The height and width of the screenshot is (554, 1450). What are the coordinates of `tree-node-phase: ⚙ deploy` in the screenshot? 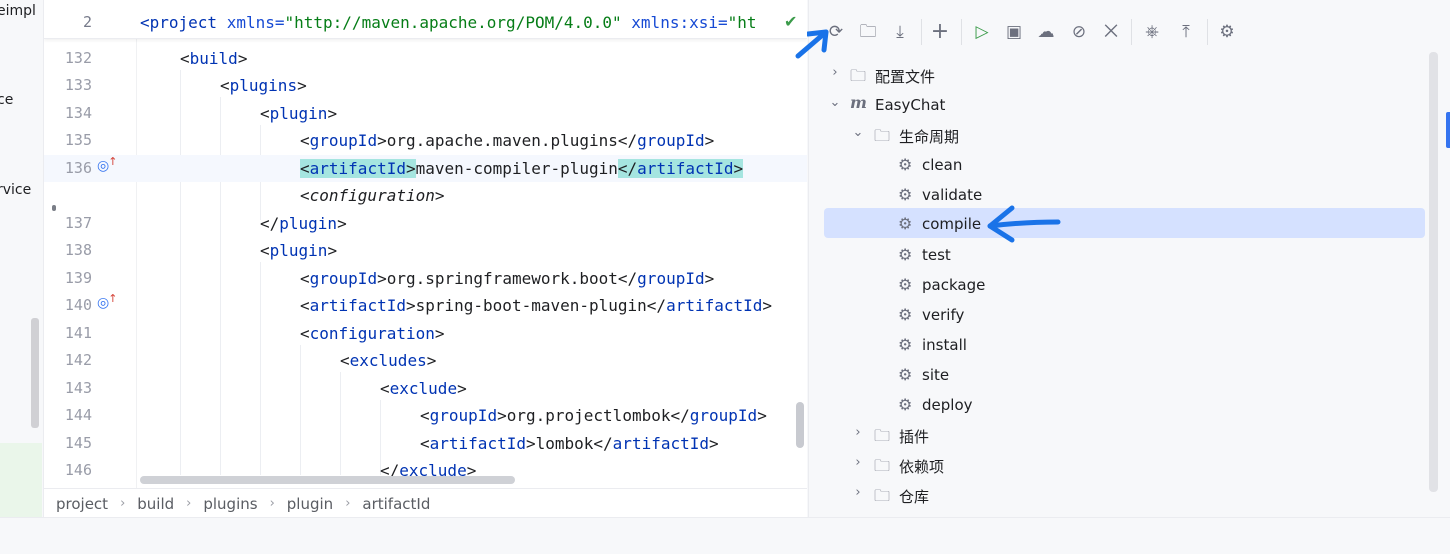 It's located at (1124, 404).